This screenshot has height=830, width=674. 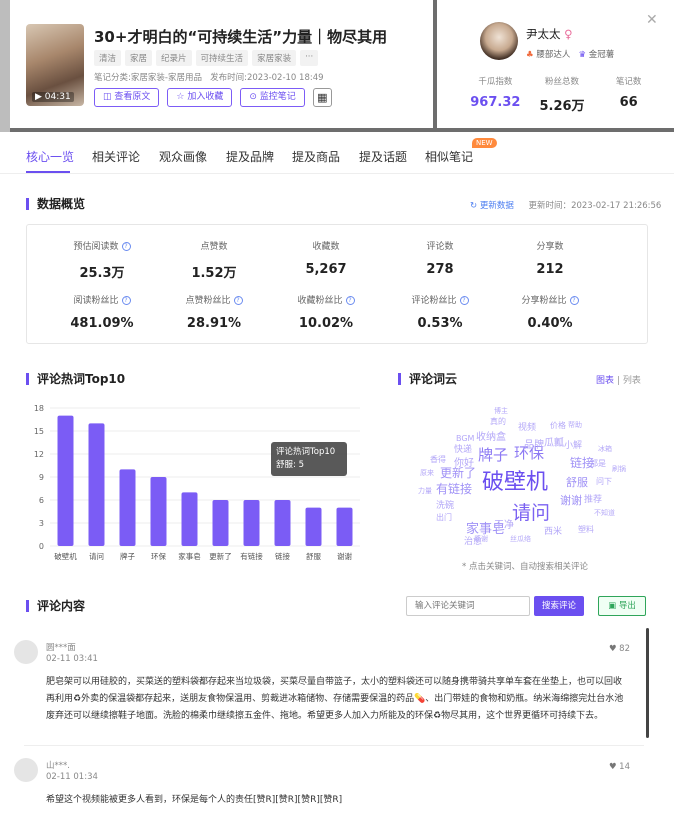 What do you see at coordinates (593, 498) in the screenshot?
I see `cloud-word: 推荐` at bounding box center [593, 498].